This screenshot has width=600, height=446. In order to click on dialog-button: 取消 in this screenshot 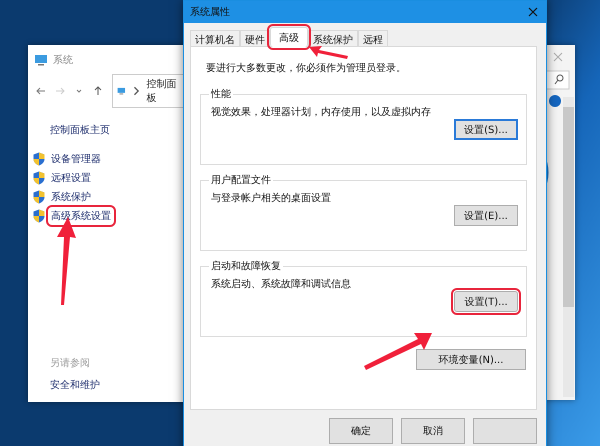, I will do `click(433, 431)`.